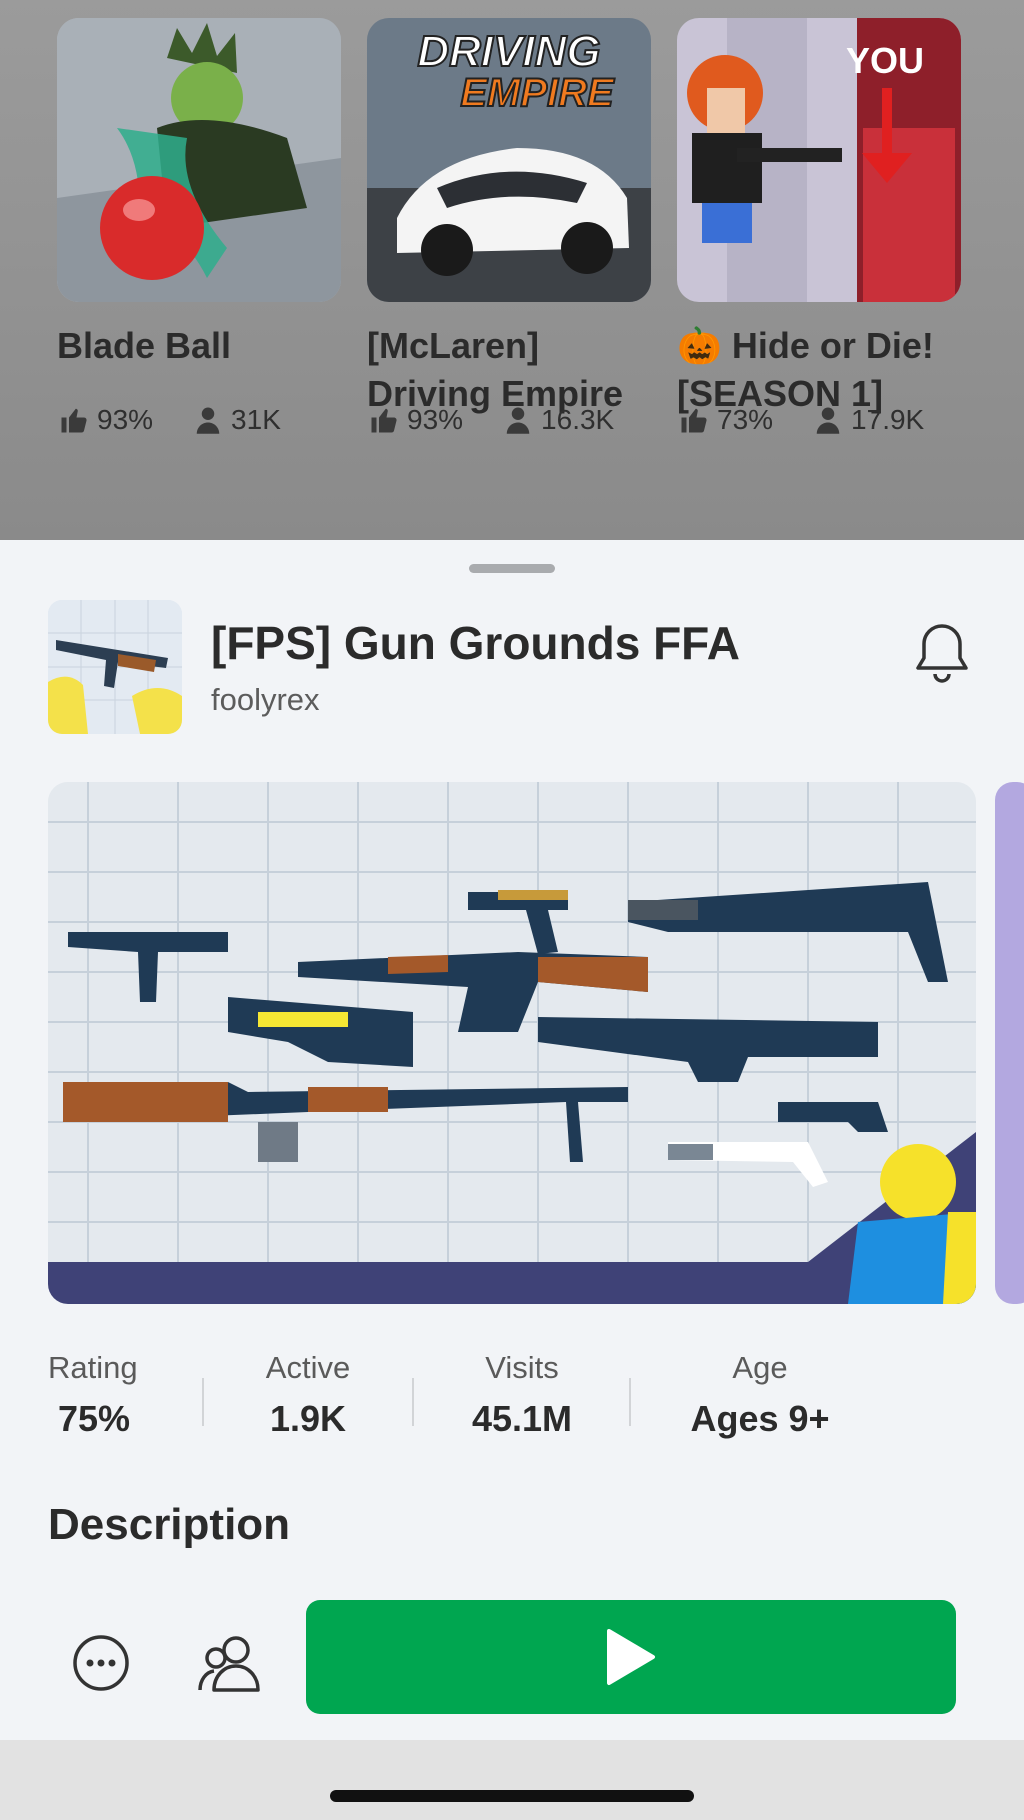 The height and width of the screenshot is (1820, 1024). What do you see at coordinates (522, 1367) in the screenshot?
I see `stat-label: Visits` at bounding box center [522, 1367].